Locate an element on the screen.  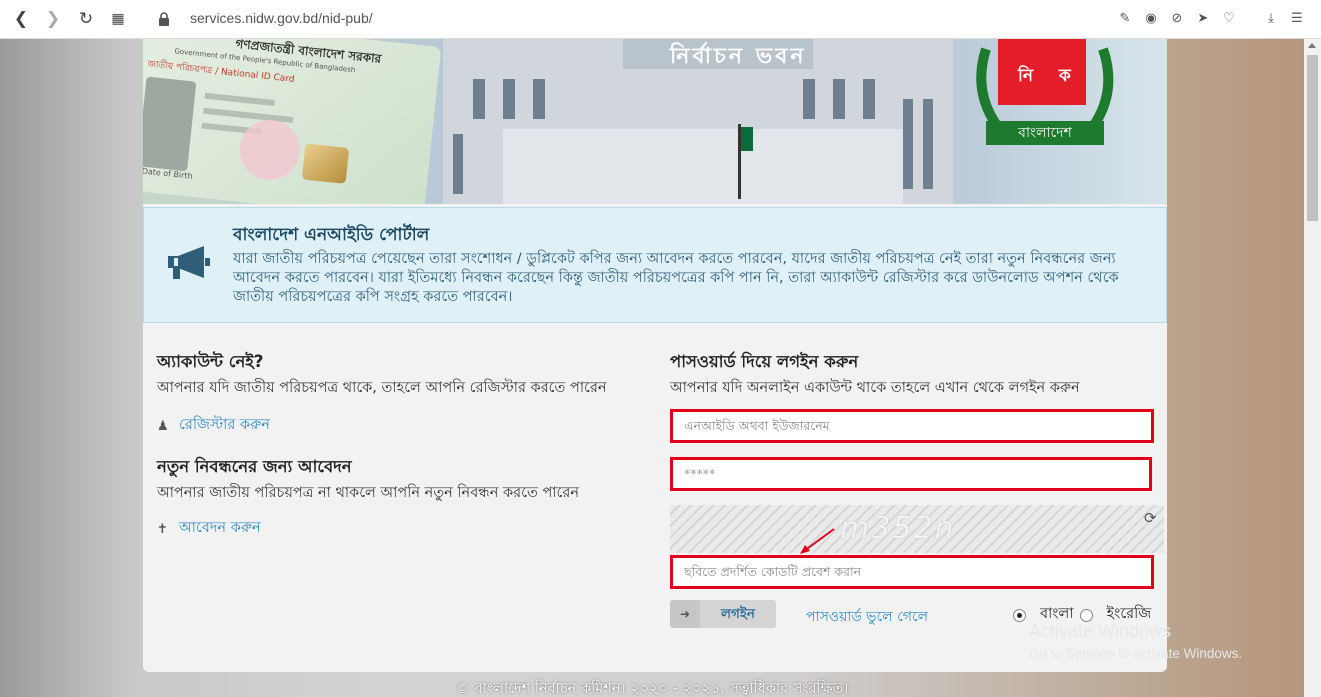
back-icon: ❮ is located at coordinates (21, 19).